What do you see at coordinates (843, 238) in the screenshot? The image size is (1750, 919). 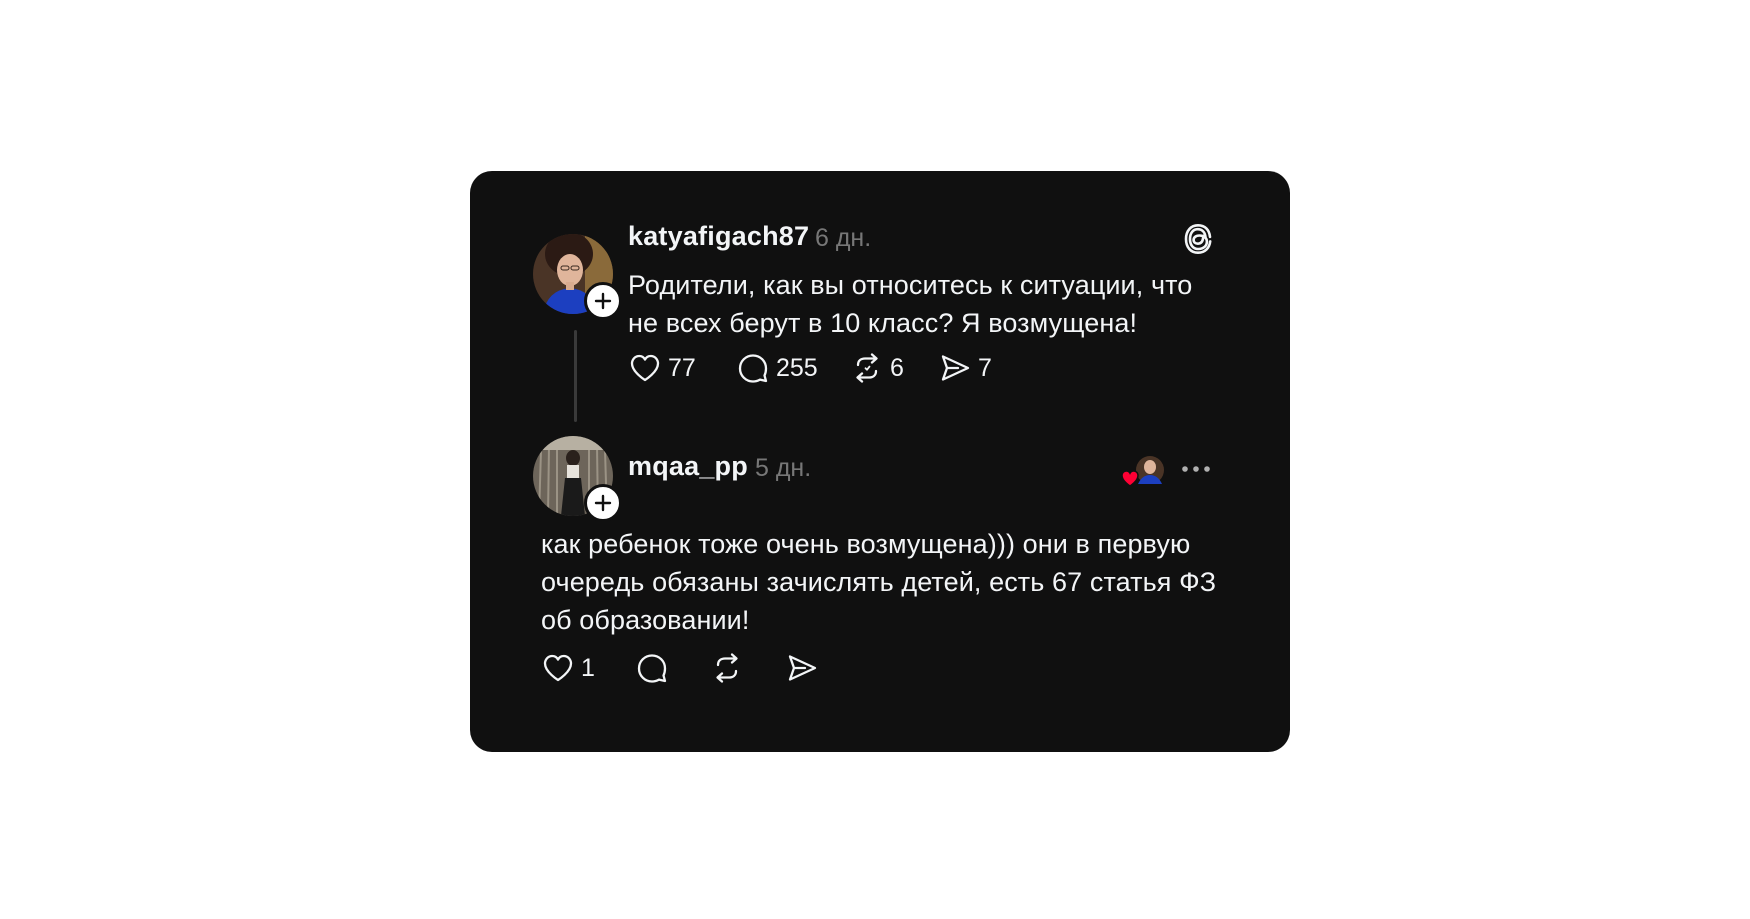 I see `post-timestamp: 6 дн.` at bounding box center [843, 238].